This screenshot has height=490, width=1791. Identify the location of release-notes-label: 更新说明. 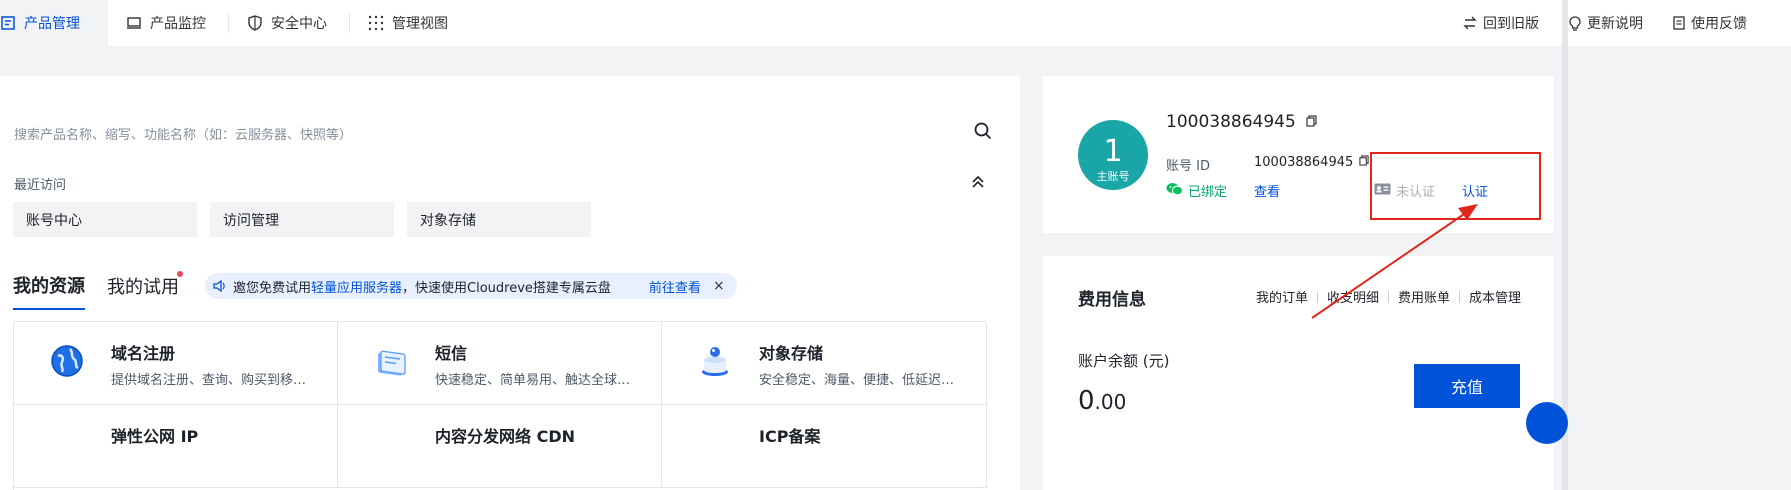
(1615, 24).